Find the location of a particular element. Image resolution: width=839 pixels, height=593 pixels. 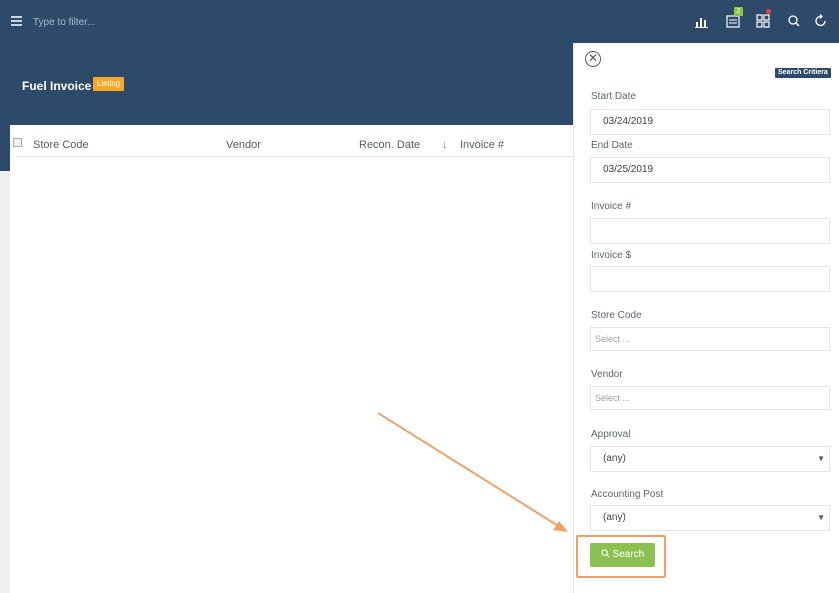

sort-arrow-icon: ↓ is located at coordinates (445, 145).